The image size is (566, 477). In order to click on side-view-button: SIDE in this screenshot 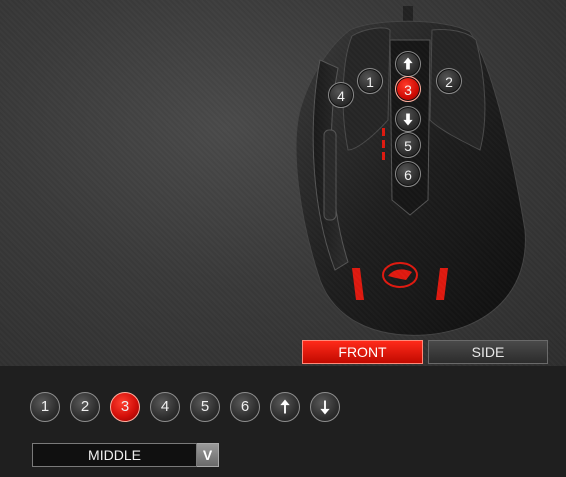, I will do `click(488, 352)`.